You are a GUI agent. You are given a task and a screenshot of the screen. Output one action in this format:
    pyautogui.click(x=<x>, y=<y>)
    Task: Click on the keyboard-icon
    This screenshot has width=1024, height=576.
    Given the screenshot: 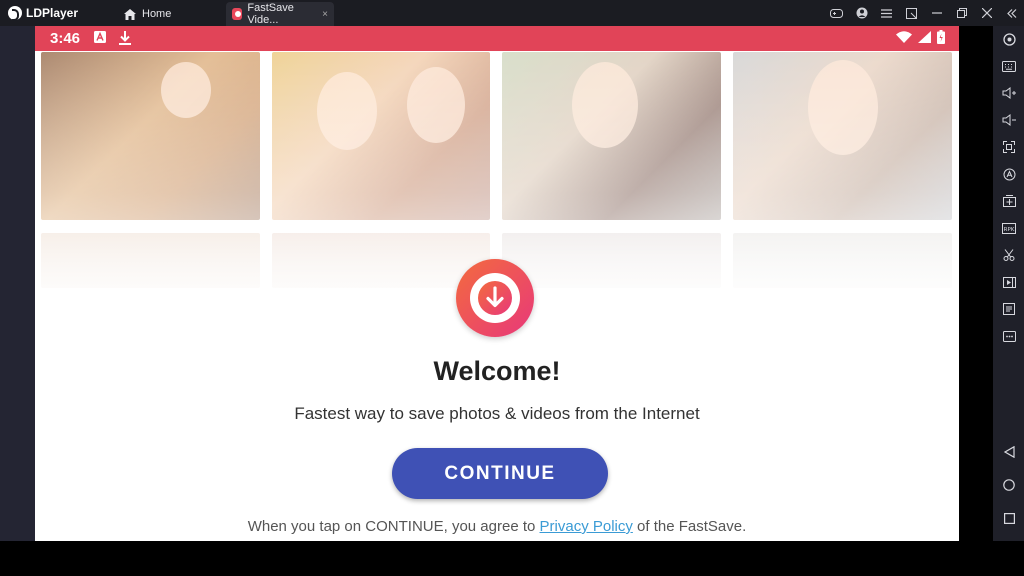 What is the action you would take?
    pyautogui.click(x=1009, y=66)
    